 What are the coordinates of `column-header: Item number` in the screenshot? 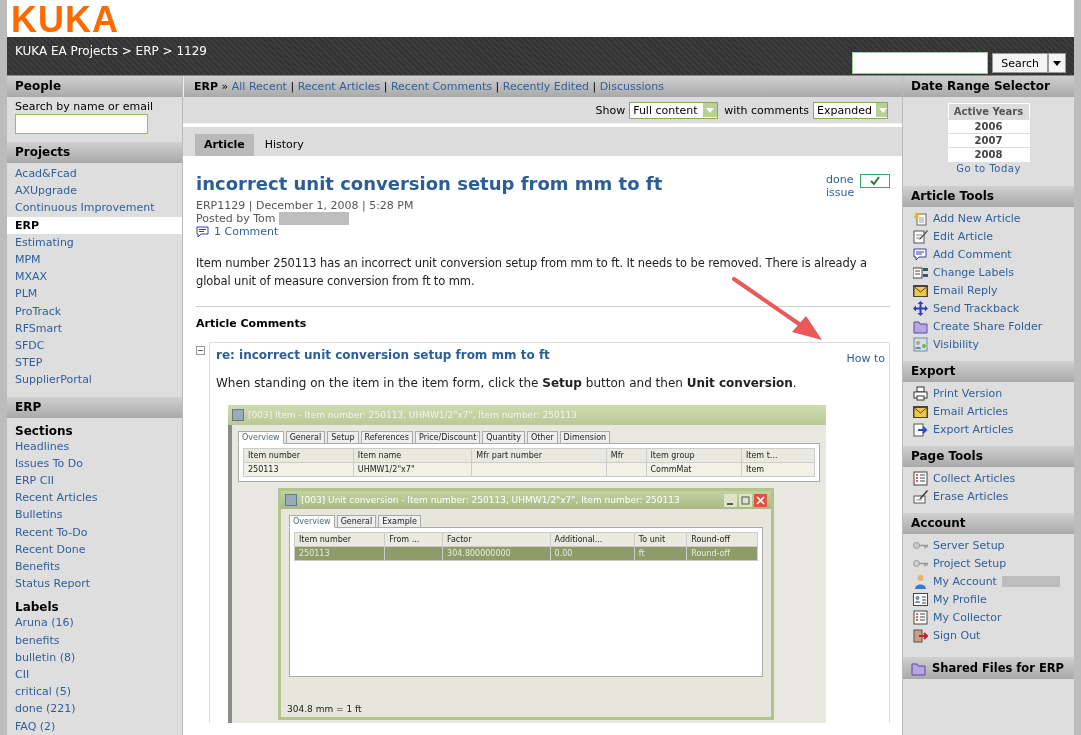 It's located at (298, 455).